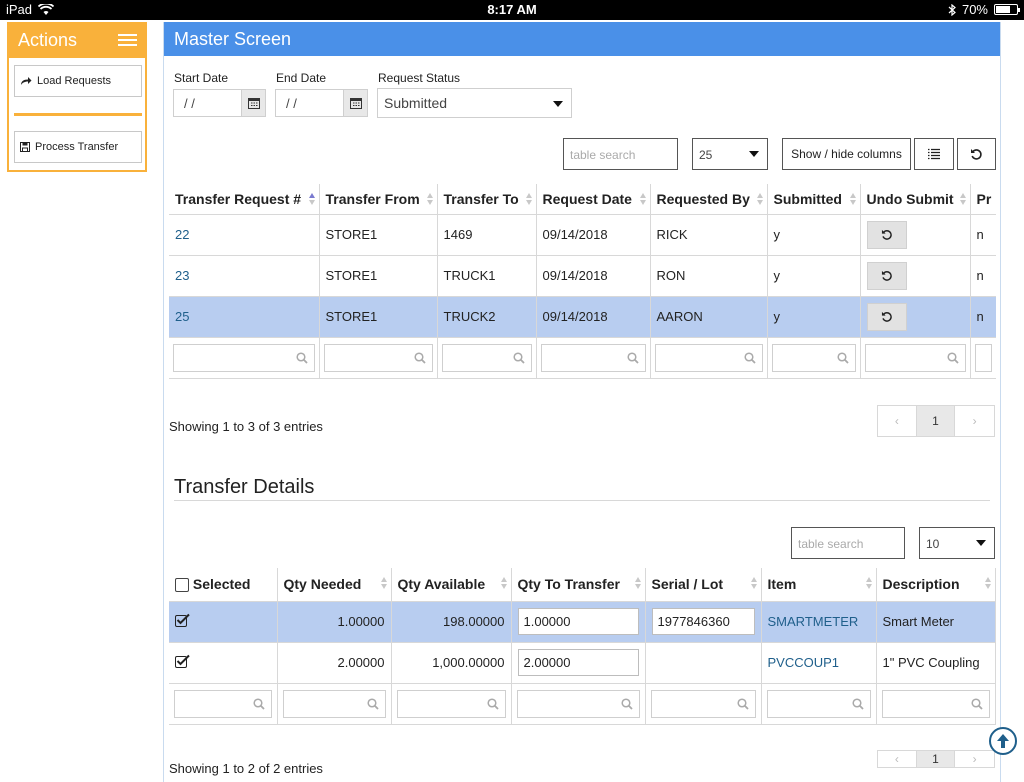  What do you see at coordinates (244, 199) in the screenshot?
I see `col-transfer-request: Transfer Request #` at bounding box center [244, 199].